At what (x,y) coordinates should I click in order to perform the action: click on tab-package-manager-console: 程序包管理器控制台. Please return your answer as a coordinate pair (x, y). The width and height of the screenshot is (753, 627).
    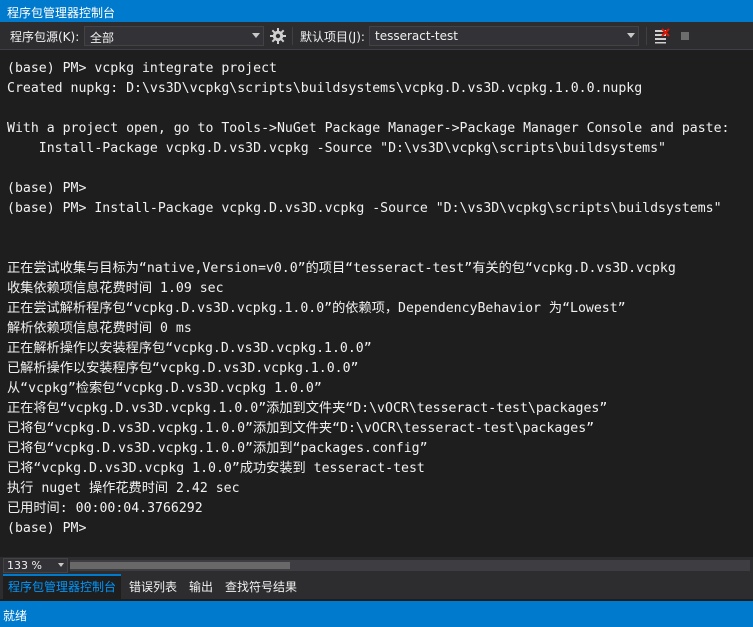
    Looking at the image, I should click on (62, 586).